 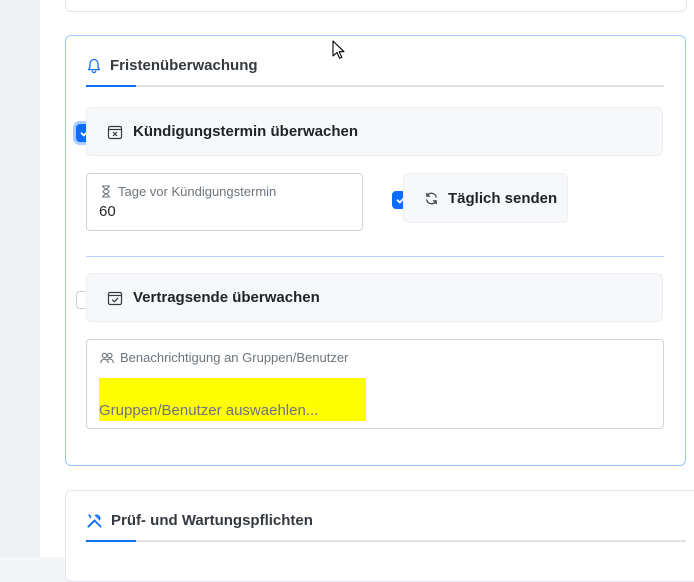 I want to click on taeglich-senden-toggle: Täglich senden, so click(x=485, y=198).